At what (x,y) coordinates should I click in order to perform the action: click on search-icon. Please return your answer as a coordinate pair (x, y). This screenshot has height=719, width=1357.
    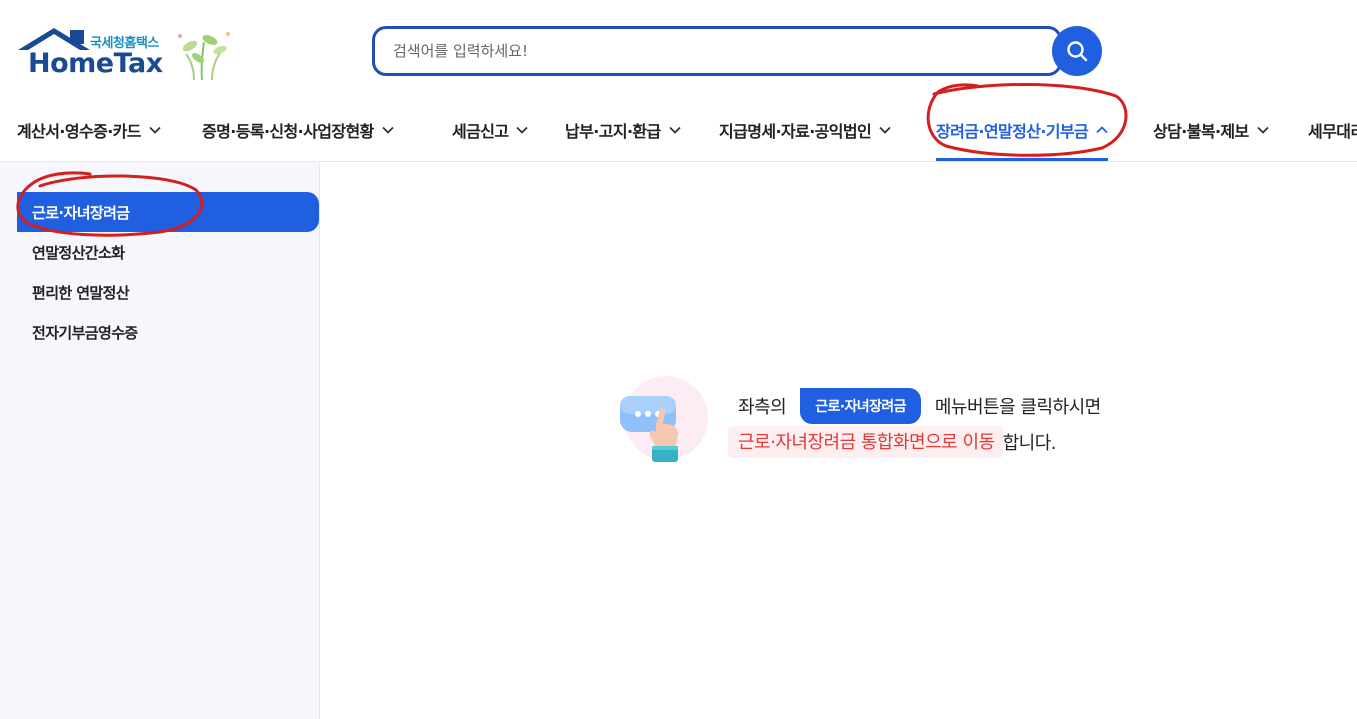
    Looking at the image, I should click on (1077, 51).